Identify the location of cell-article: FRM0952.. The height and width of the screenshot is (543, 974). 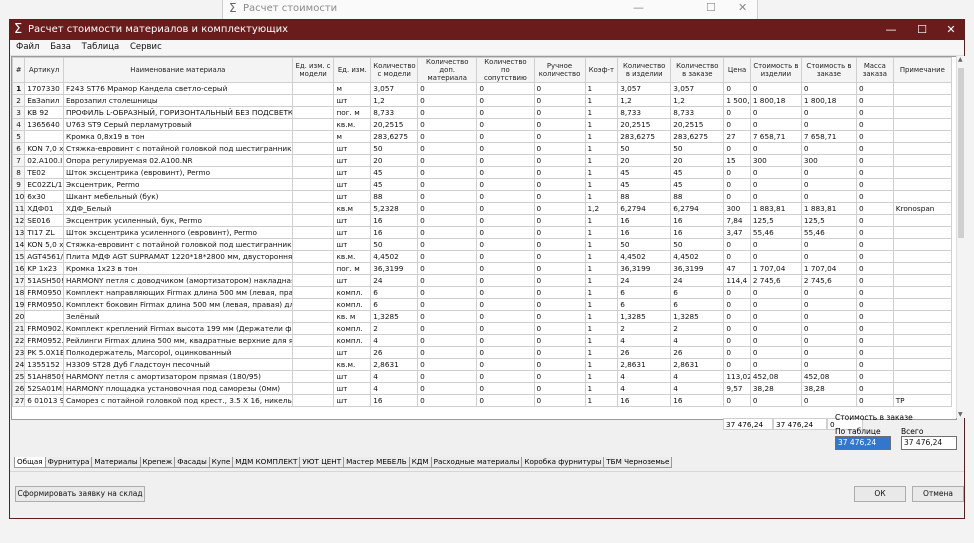
(44, 340).